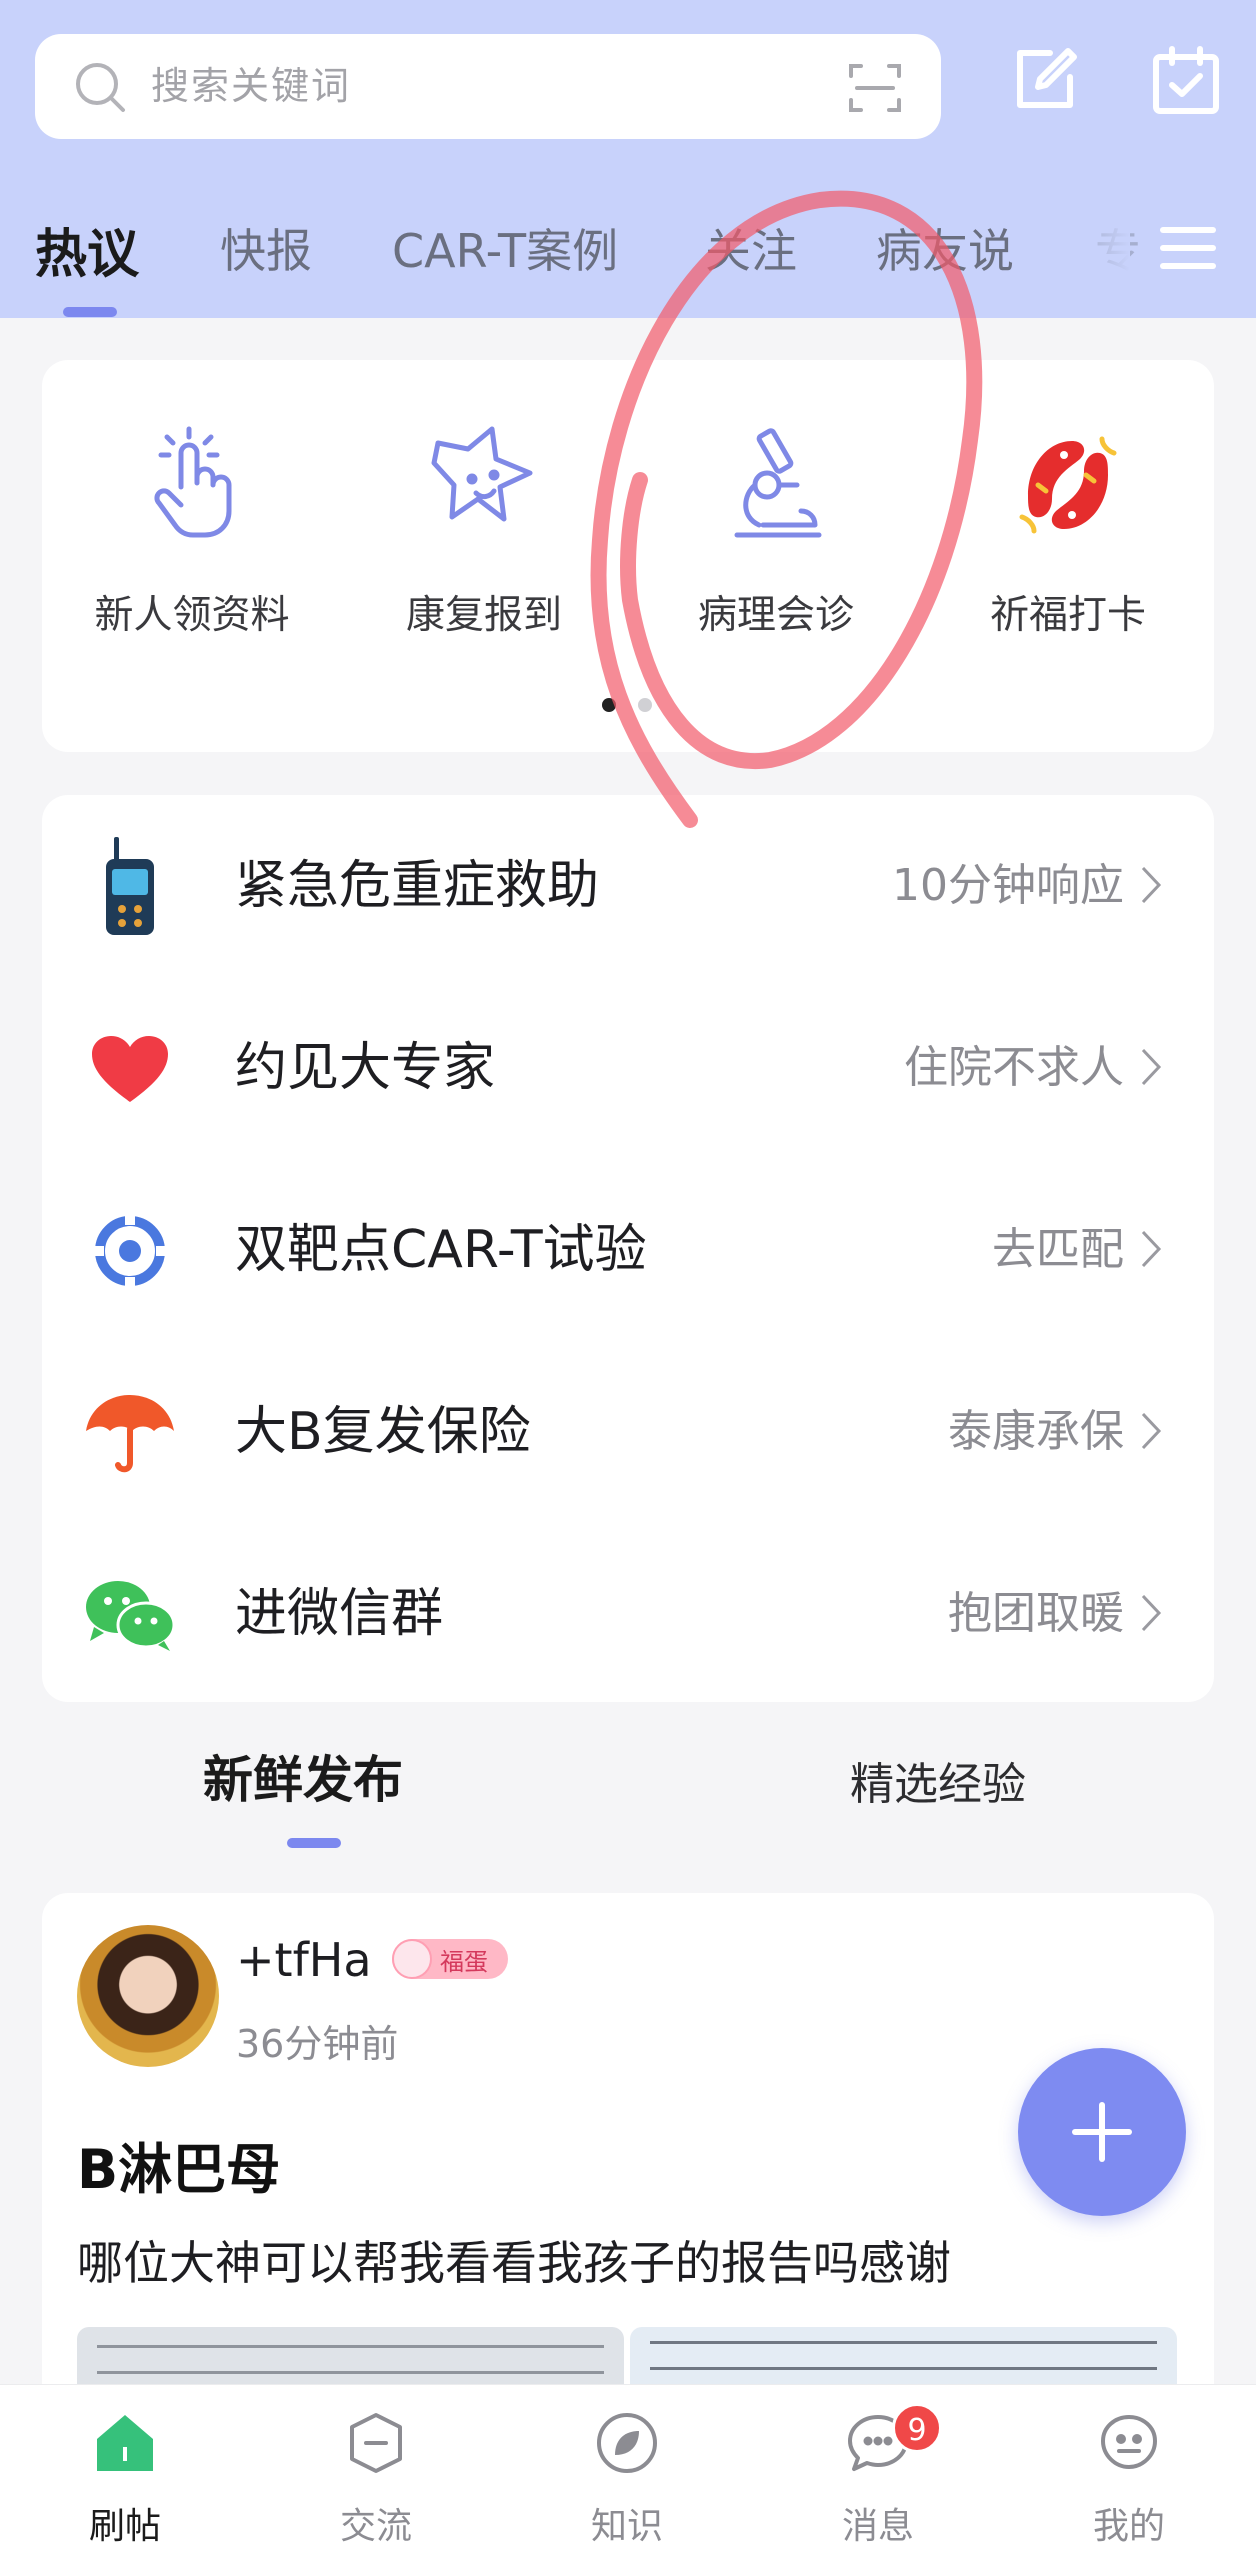 The width and height of the screenshot is (1256, 2566). I want to click on quick-new-user-materials: 新人领资料, so click(192, 530).